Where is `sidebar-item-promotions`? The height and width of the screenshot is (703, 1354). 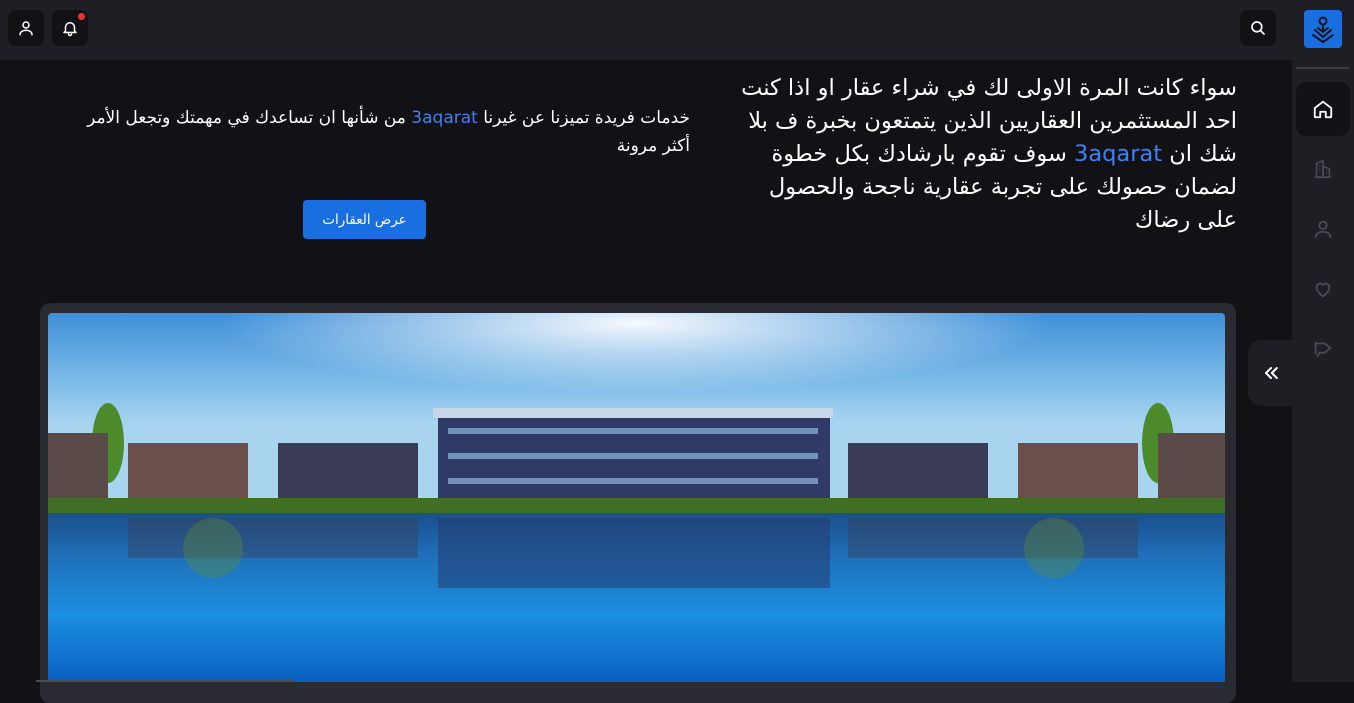 sidebar-item-promotions is located at coordinates (1323, 349).